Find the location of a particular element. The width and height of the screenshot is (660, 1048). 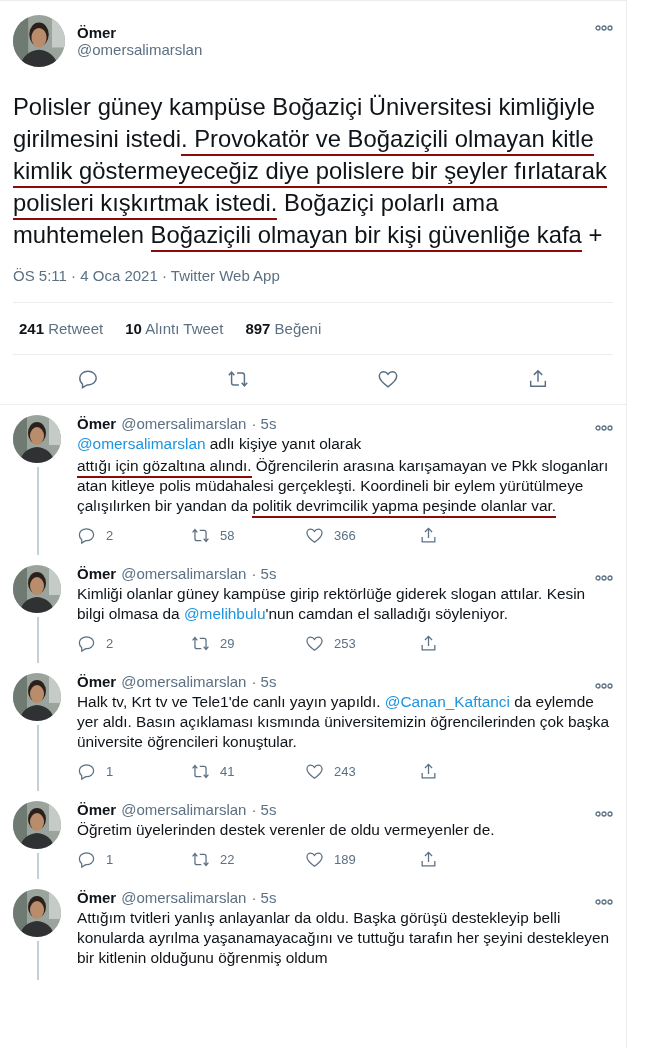

retweet-count: 58 is located at coordinates (227, 535).